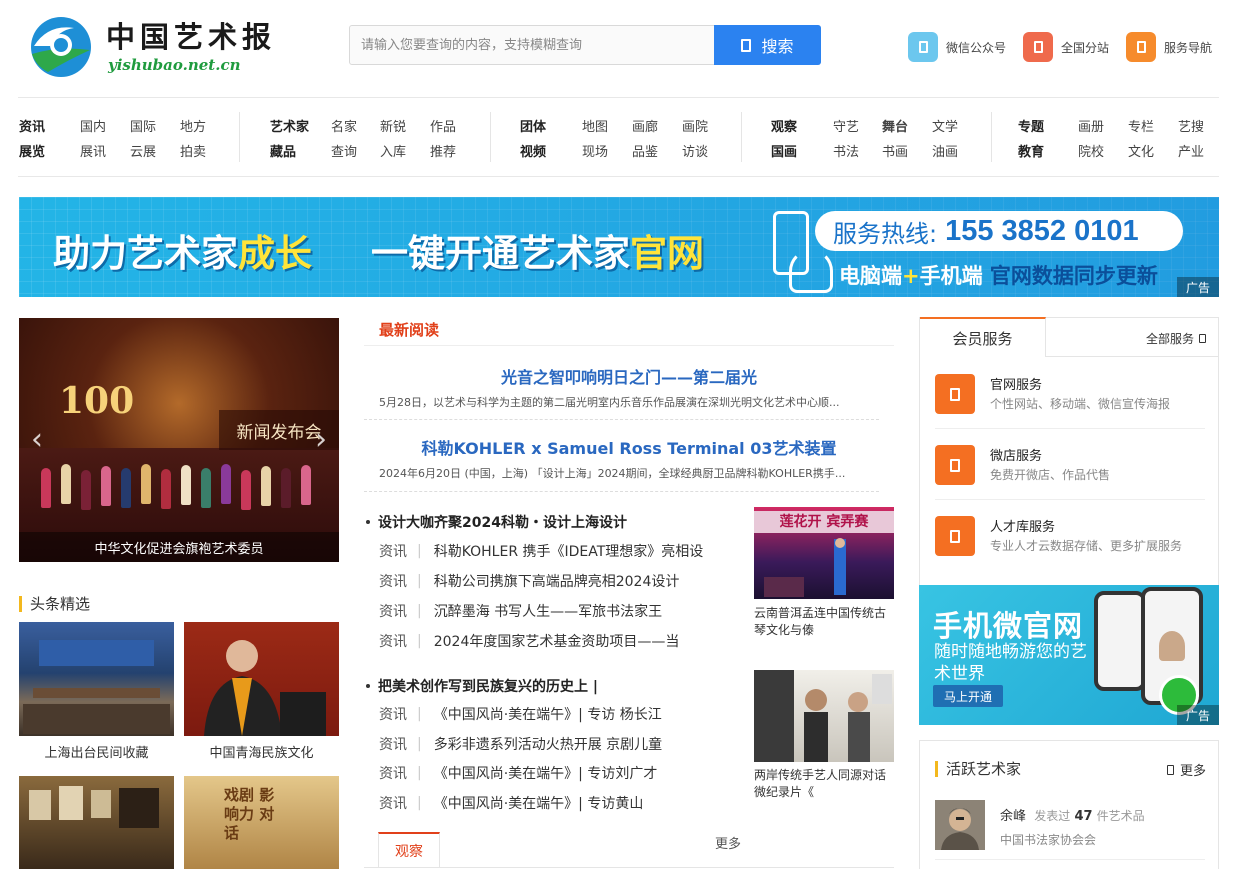  Describe the element at coordinates (695, 150) in the screenshot. I see `nav-item: 访谈` at that location.